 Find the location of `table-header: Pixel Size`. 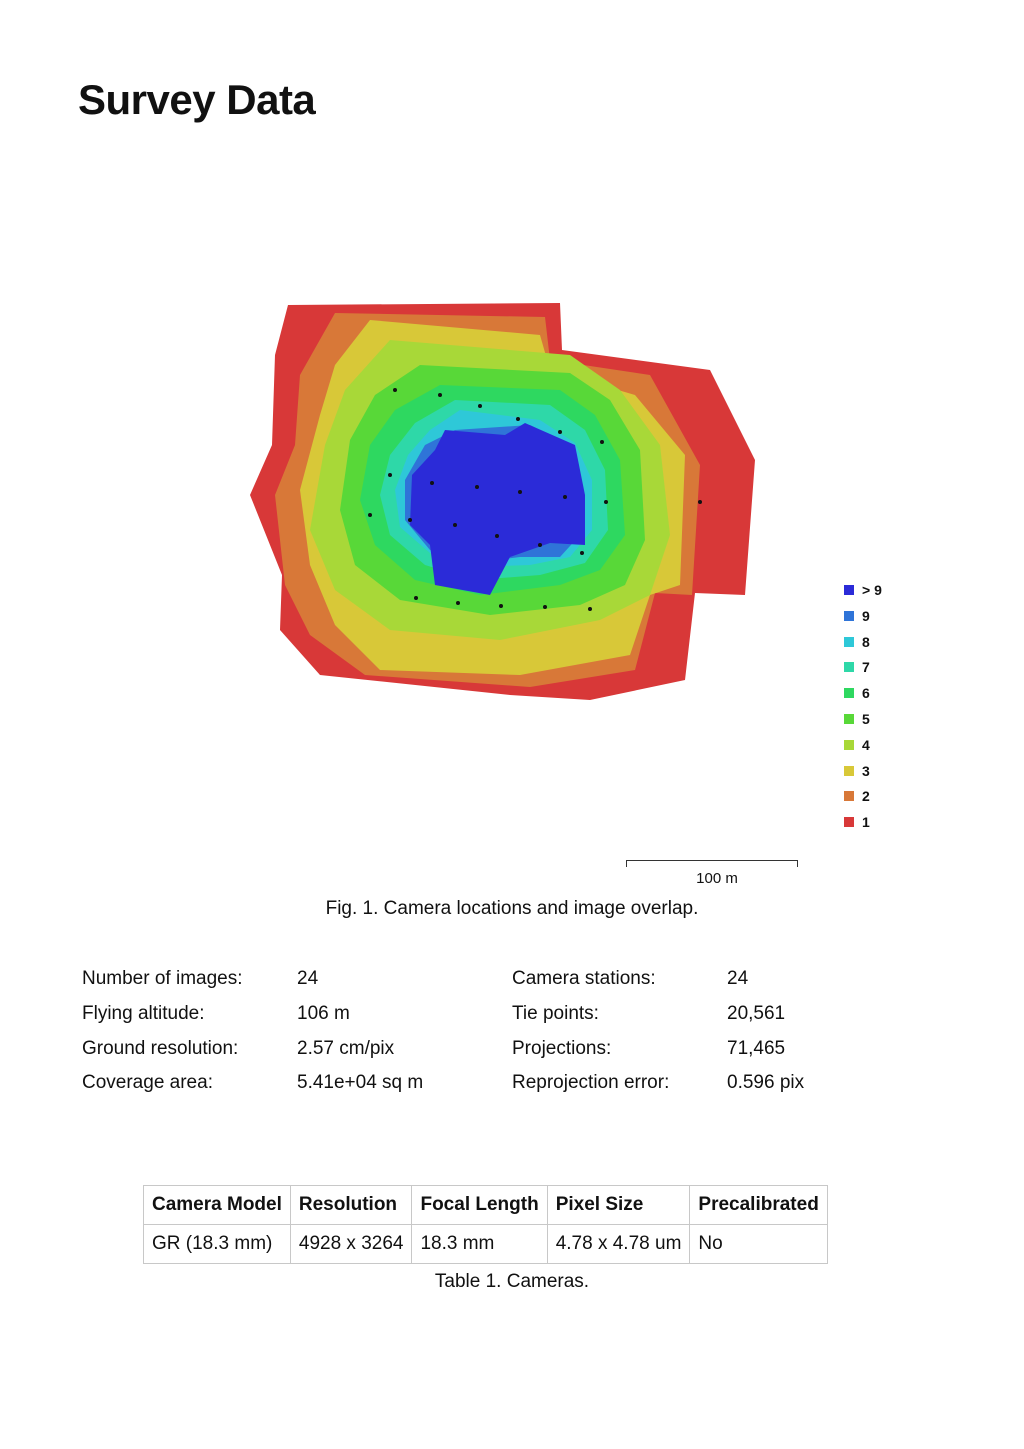

table-header: Pixel Size is located at coordinates (618, 1205).